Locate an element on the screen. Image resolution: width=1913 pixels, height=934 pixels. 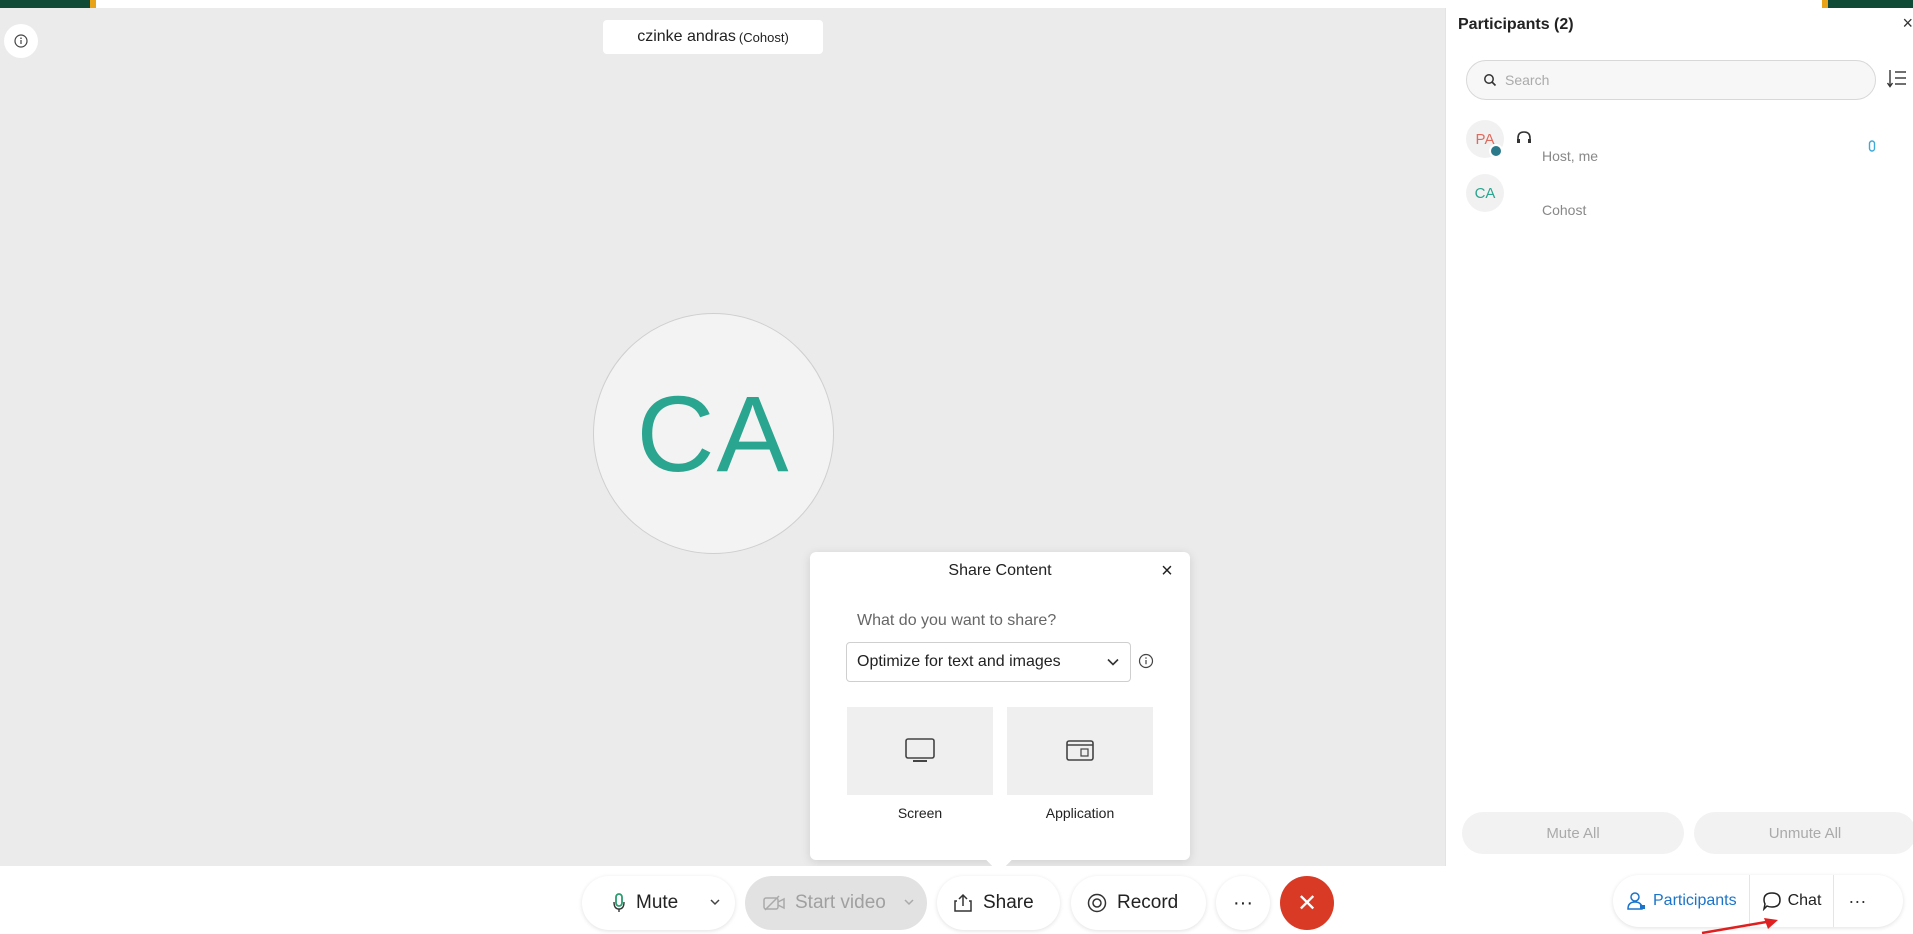
record-label: Record is located at coordinates (1148, 902).